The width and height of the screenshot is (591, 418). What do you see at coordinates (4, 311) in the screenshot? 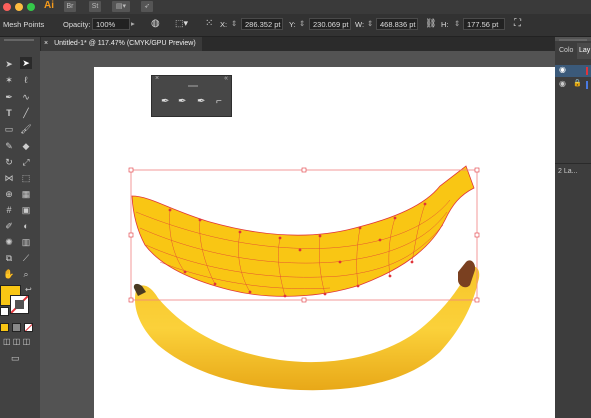
I see `default-colors-icon` at bounding box center [4, 311].